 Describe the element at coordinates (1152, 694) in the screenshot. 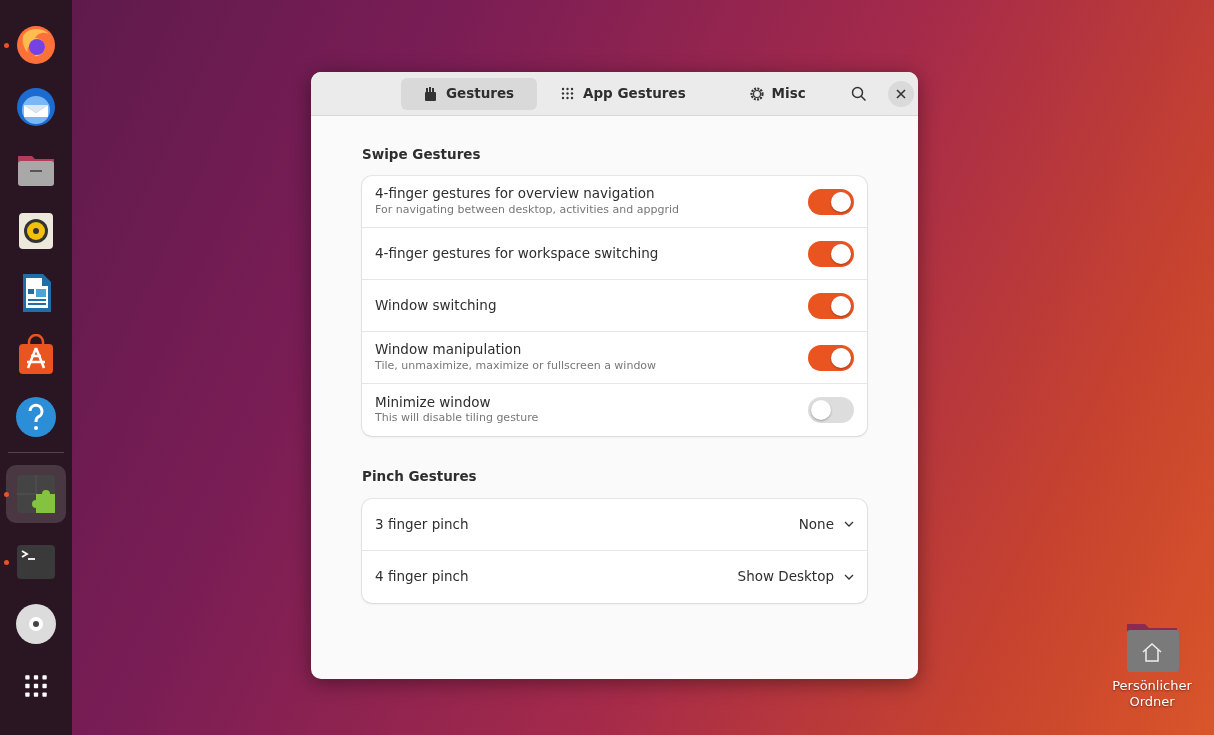

I see `folder-label: Persönlicher Ordner` at that location.